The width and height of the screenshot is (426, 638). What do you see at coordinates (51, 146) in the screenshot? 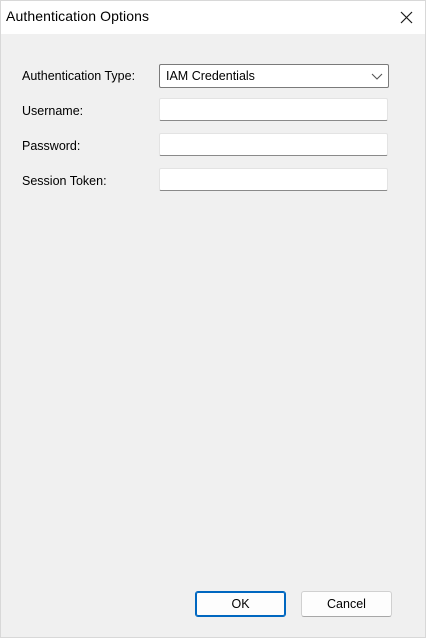
I see `password-label: Password:` at bounding box center [51, 146].